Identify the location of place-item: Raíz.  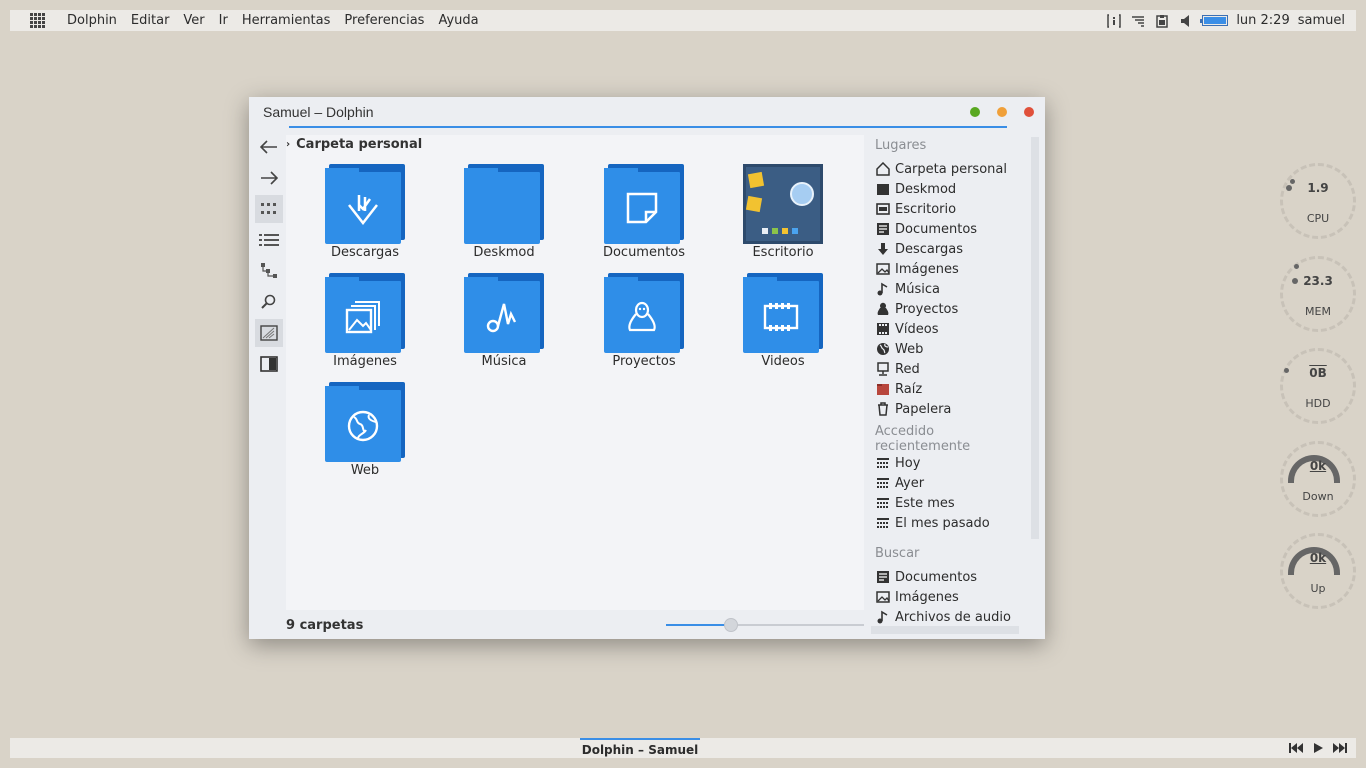
(946, 389).